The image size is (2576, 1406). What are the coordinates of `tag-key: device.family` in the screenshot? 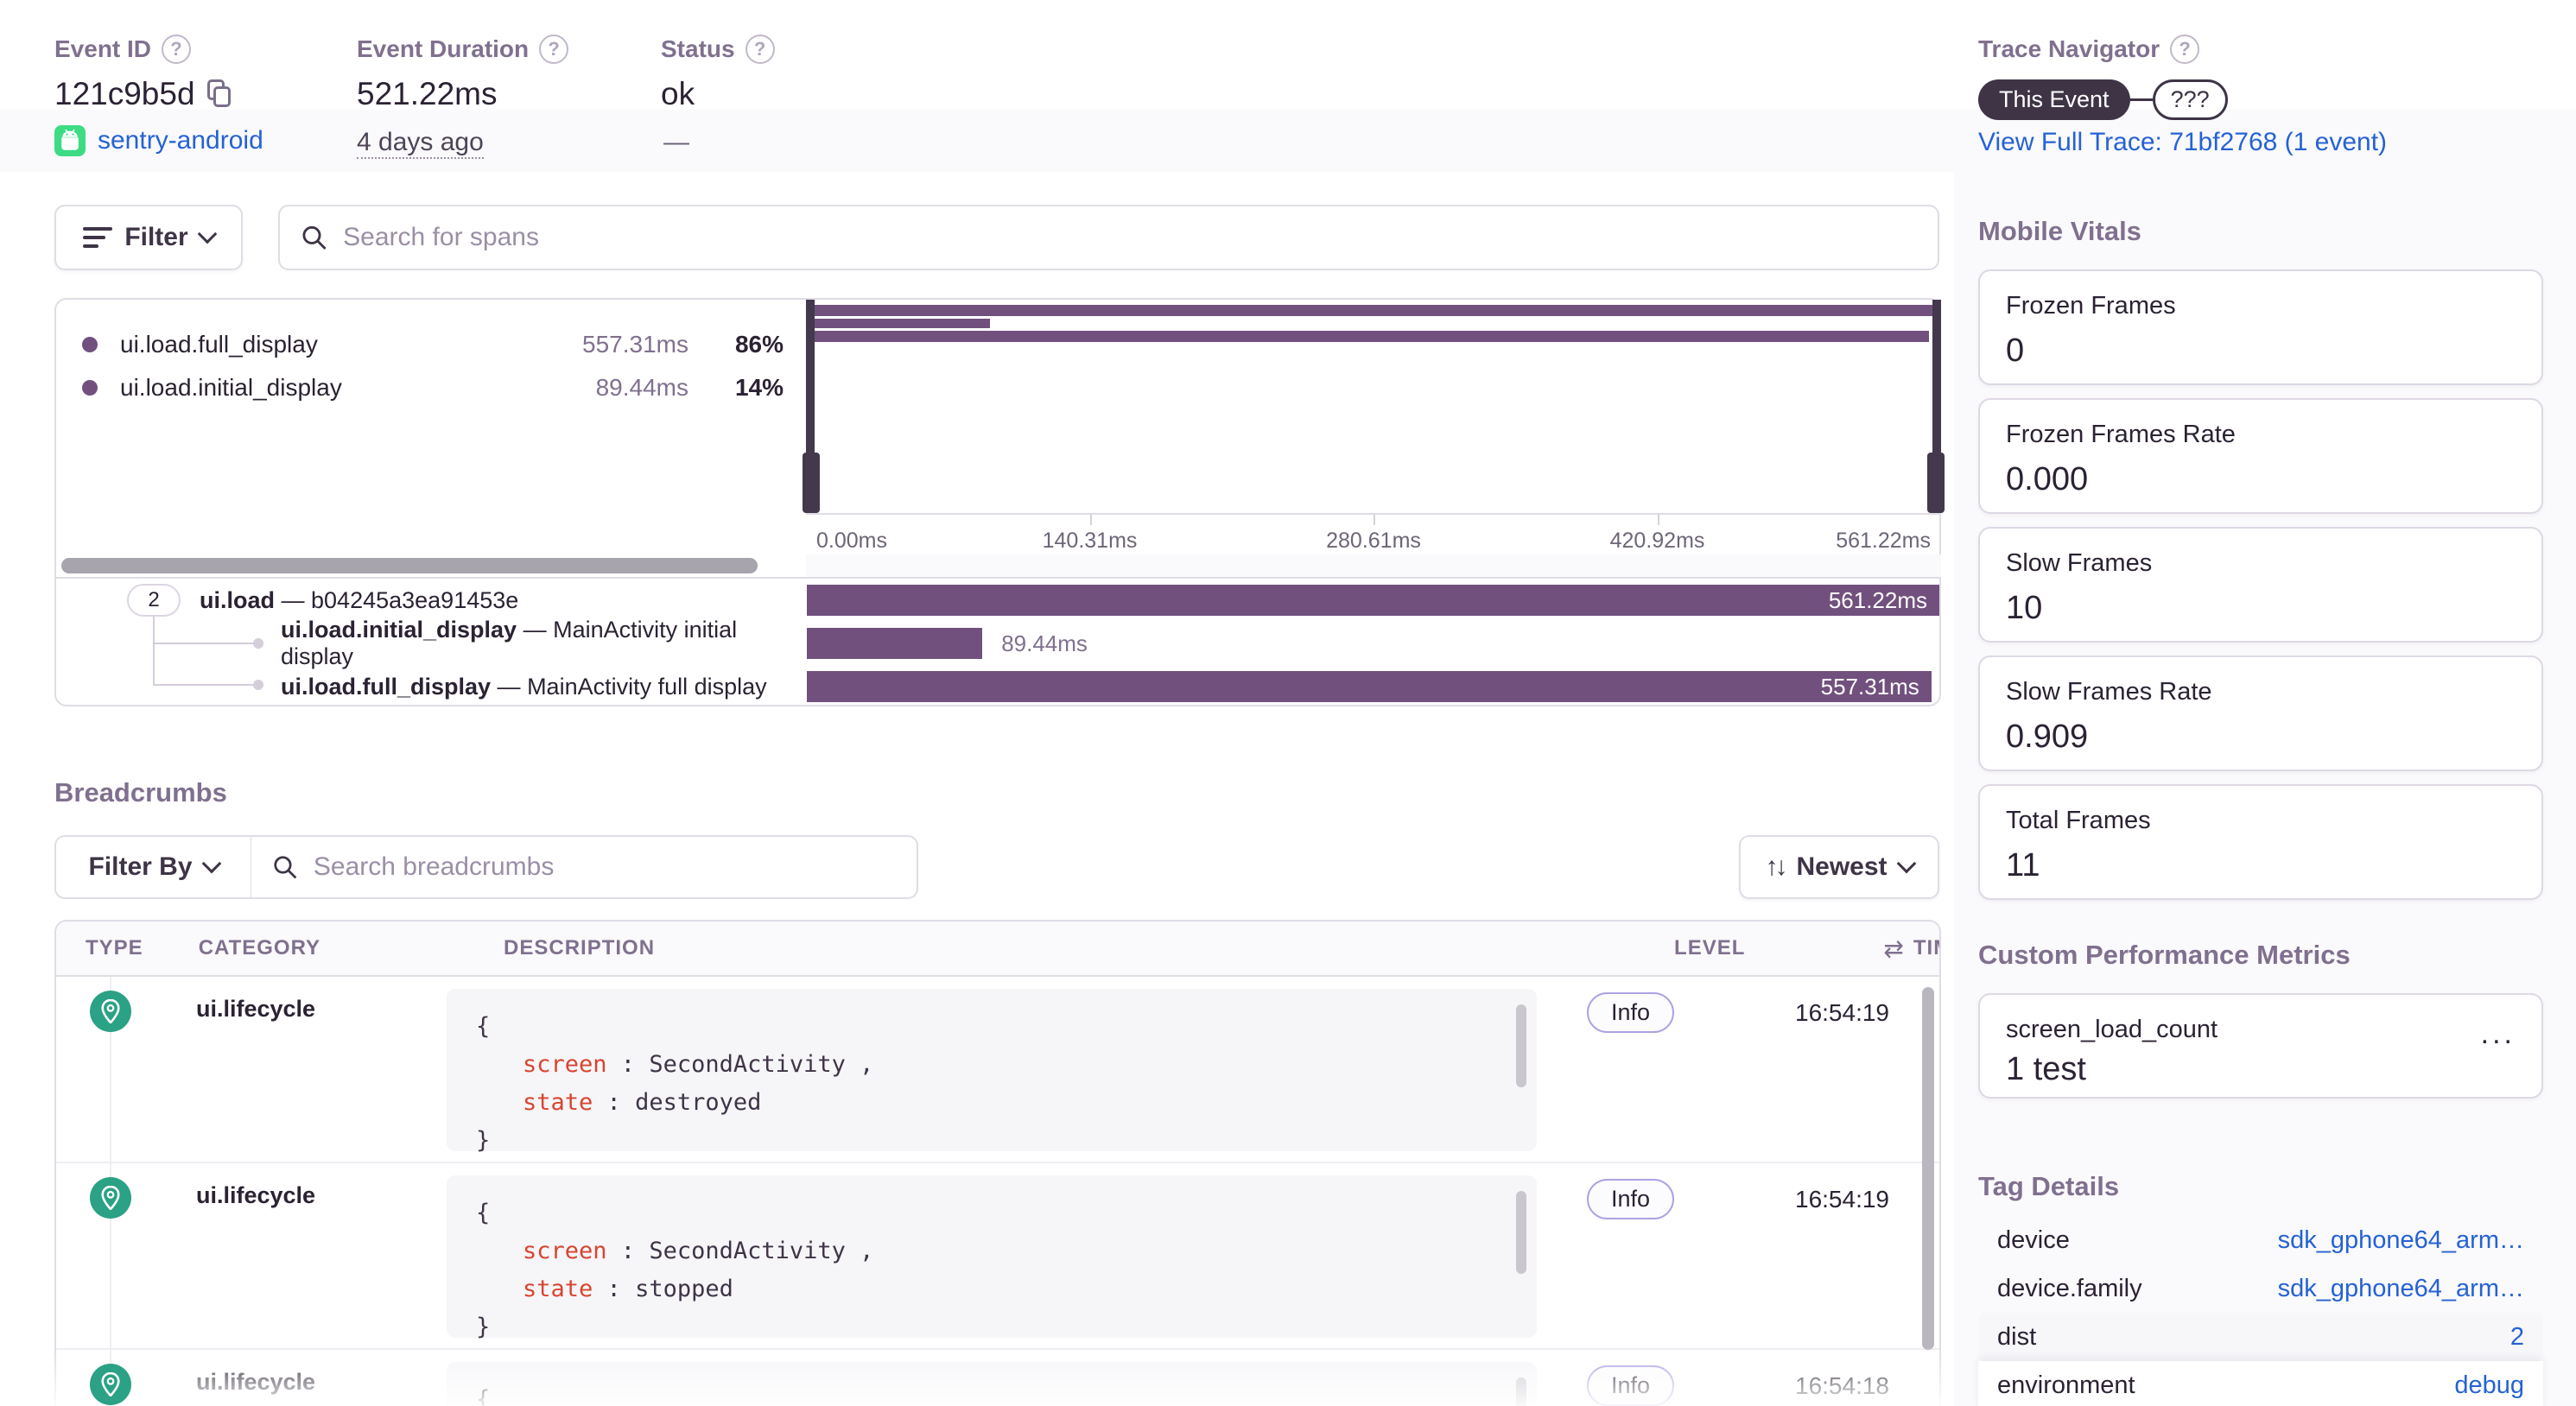 It's located at (2069, 1288).